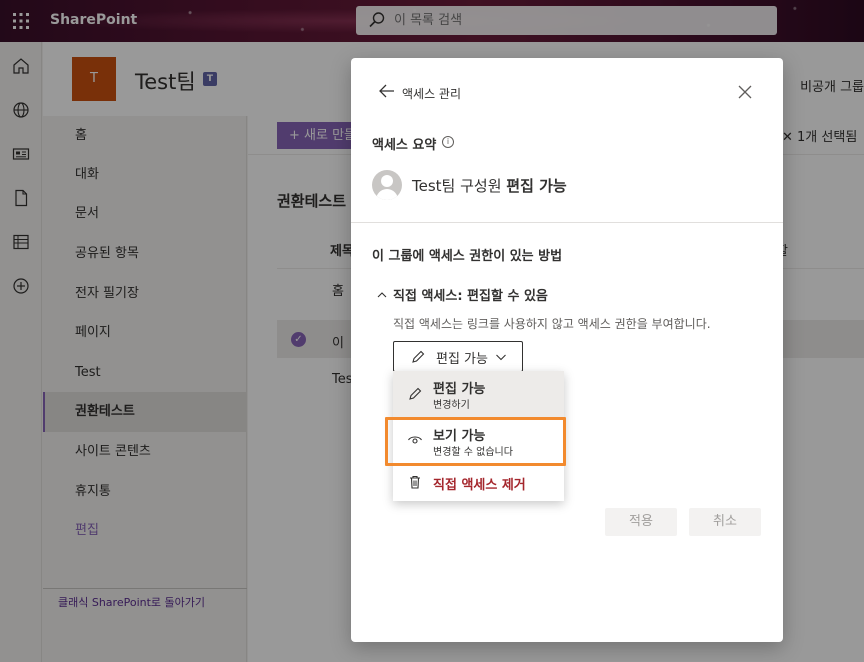 The height and width of the screenshot is (662, 864). I want to click on summary-group: Test팀 구성원, so click(457, 186).